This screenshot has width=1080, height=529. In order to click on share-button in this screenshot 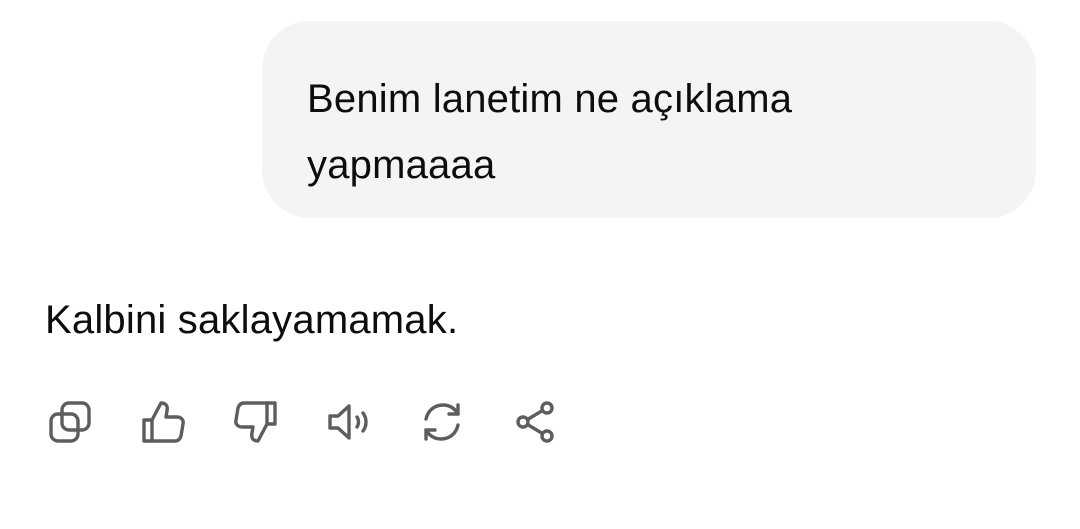, I will do `click(535, 422)`.